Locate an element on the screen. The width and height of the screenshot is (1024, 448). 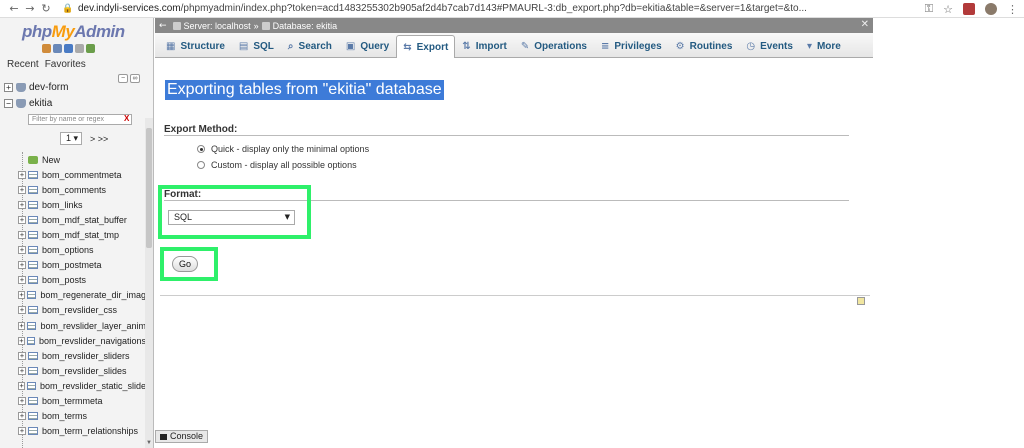
db-item-dev-form: + dev-form is located at coordinates (36, 87).